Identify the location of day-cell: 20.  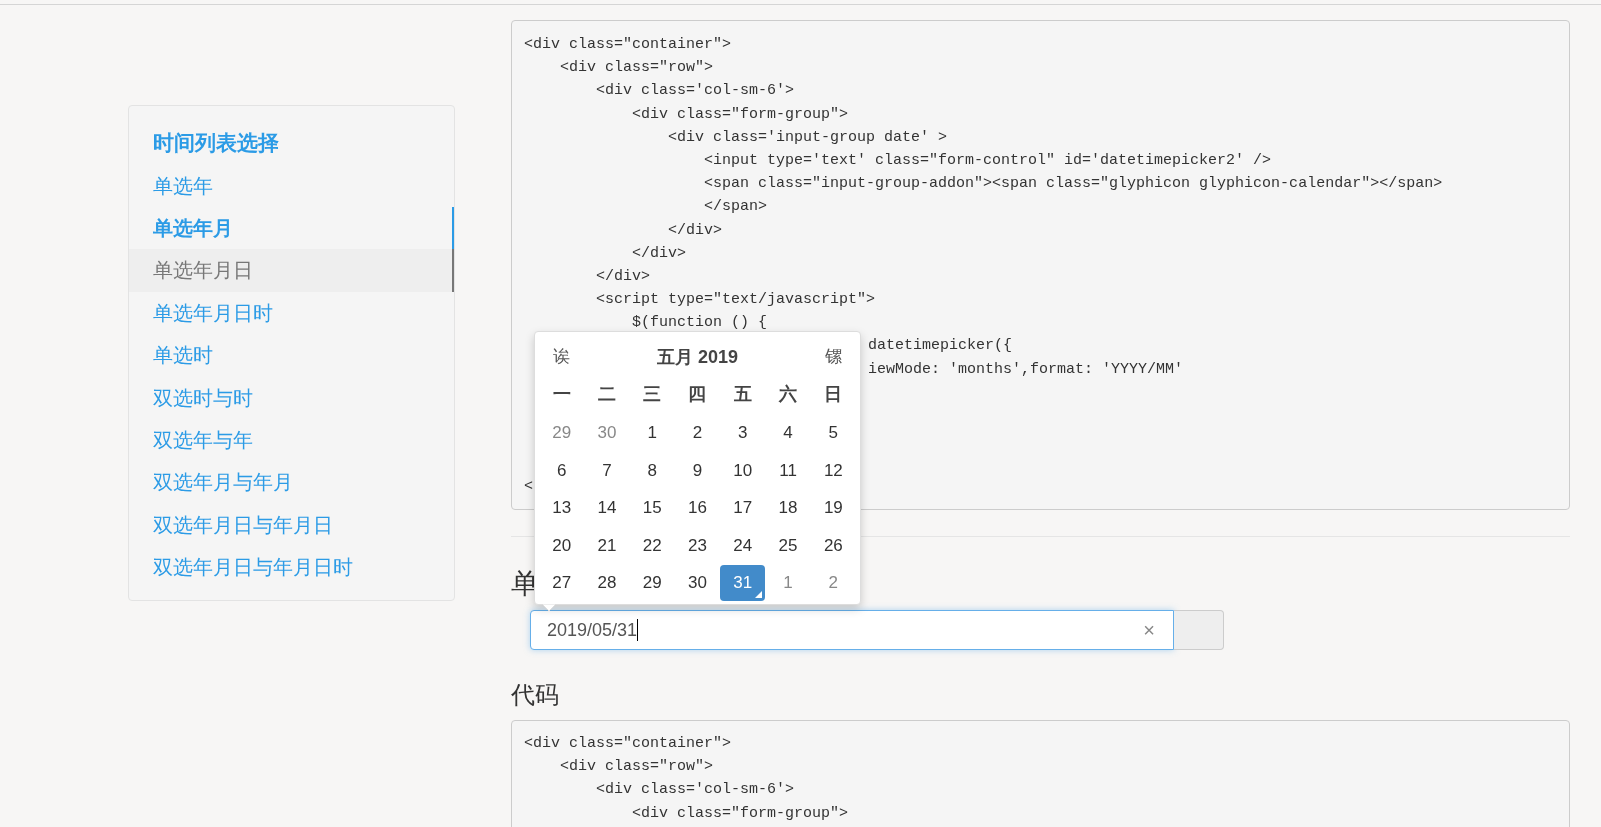
(562, 545).